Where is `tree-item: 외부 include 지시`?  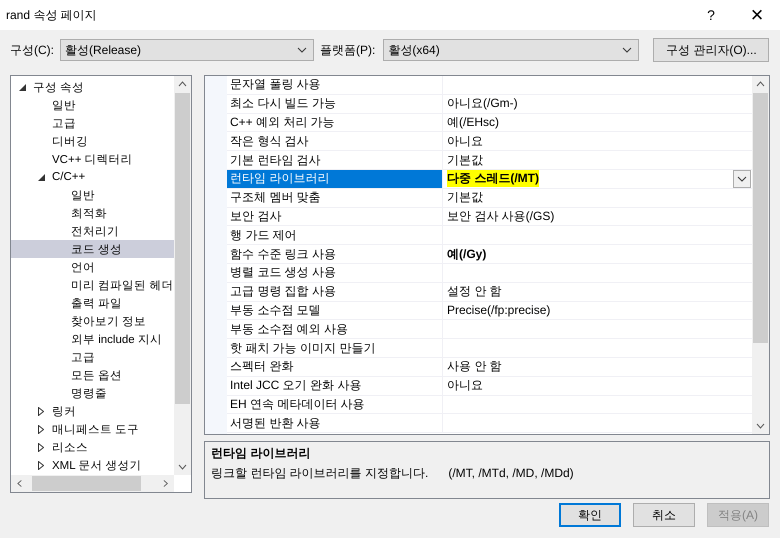
tree-item: 외부 include 지시 is located at coordinates (92, 339).